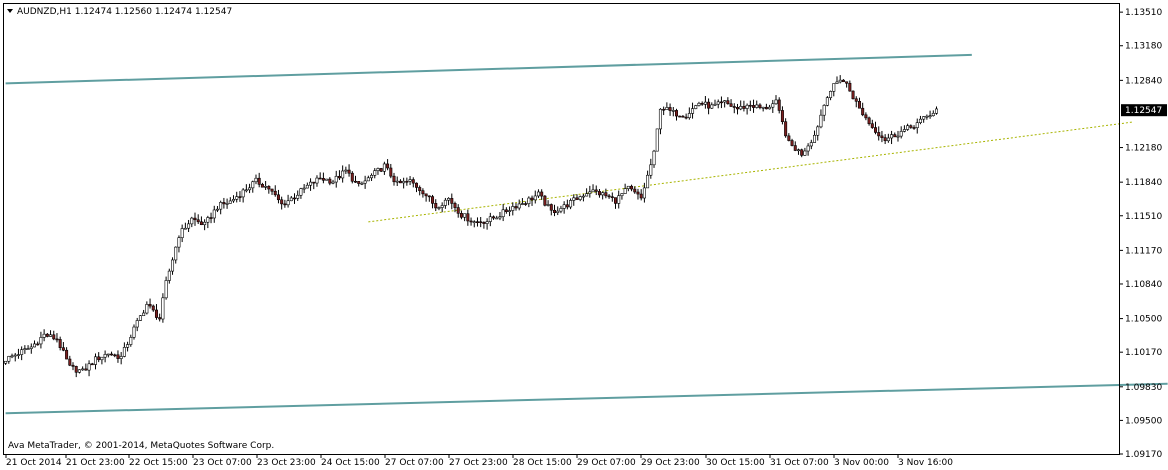 The image size is (1168, 470). What do you see at coordinates (1143, 388) in the screenshot?
I see `y-tick-label: 1.09830` at bounding box center [1143, 388].